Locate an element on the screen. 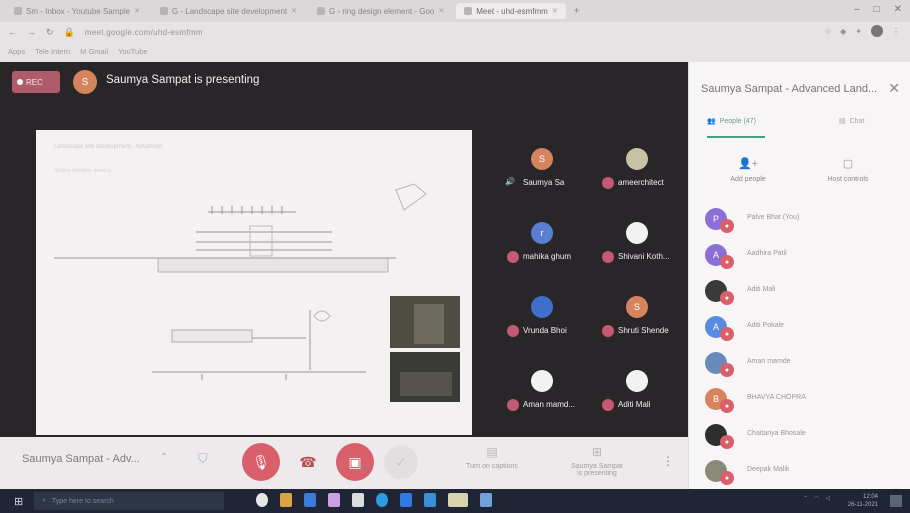  taskbar-search-input: ⌕ Type here to search is located at coordinates (129, 501).